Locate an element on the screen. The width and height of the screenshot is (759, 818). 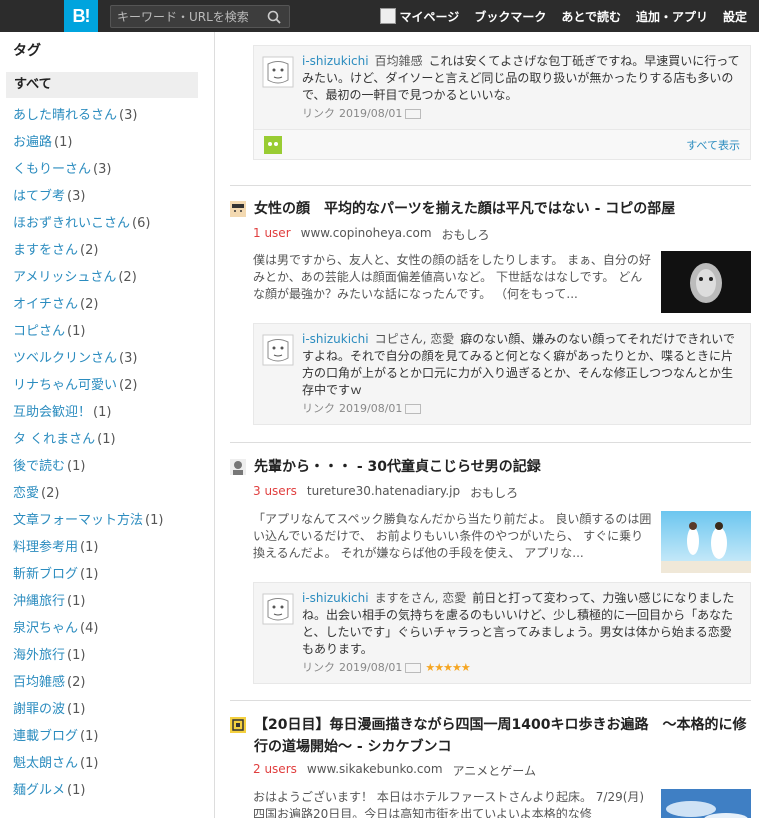
sidebar-tag-item: 斬新ブログ (1) is located at coordinates (110, 574).